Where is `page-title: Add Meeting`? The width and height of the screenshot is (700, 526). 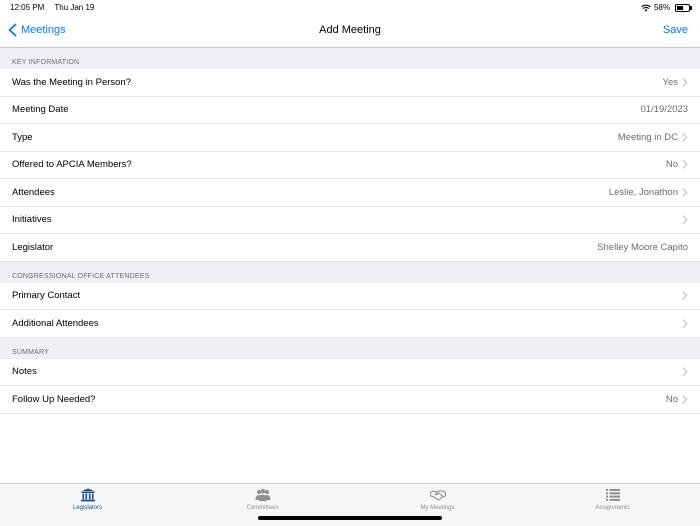
page-title: Add Meeting is located at coordinates (350, 30).